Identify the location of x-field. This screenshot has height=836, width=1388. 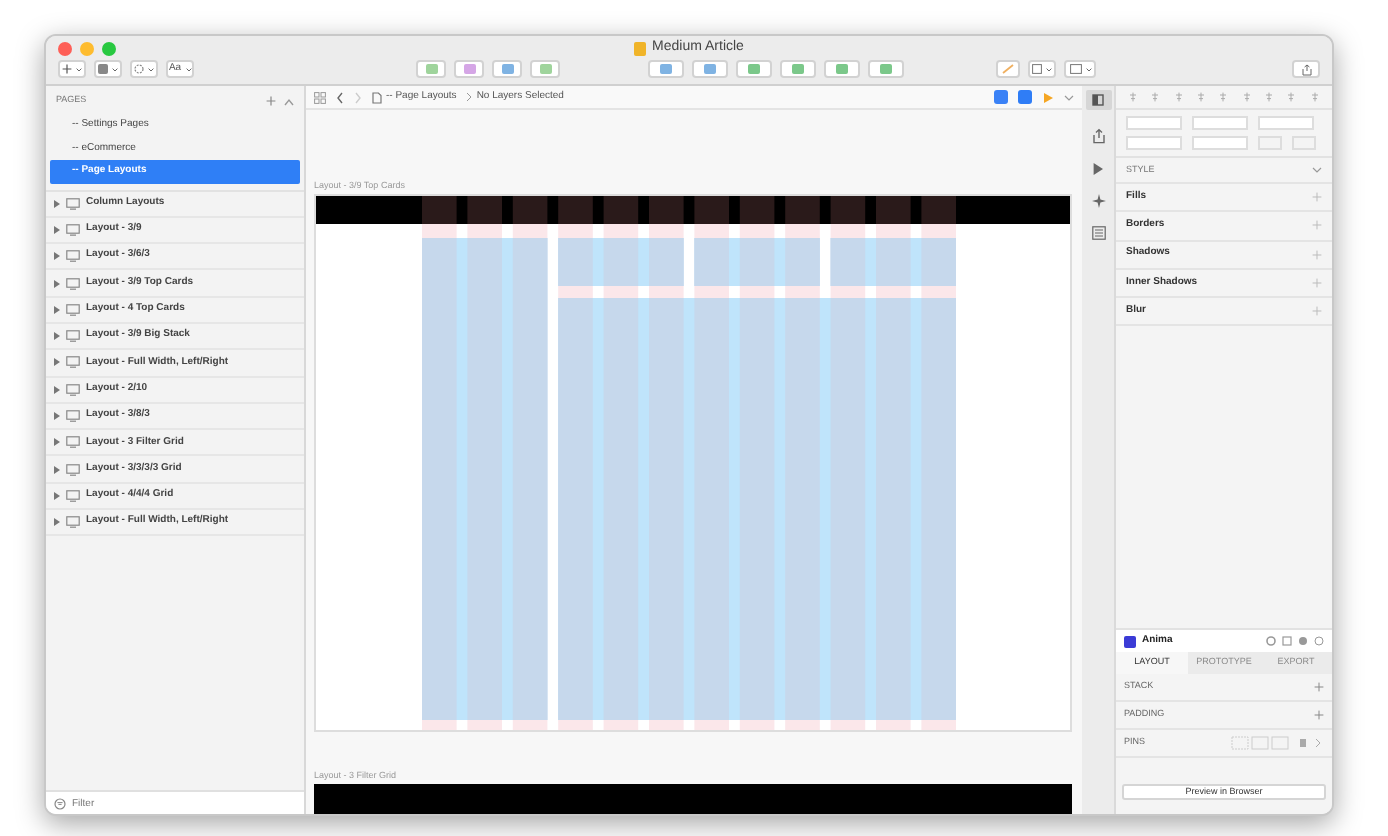
(1154, 123).